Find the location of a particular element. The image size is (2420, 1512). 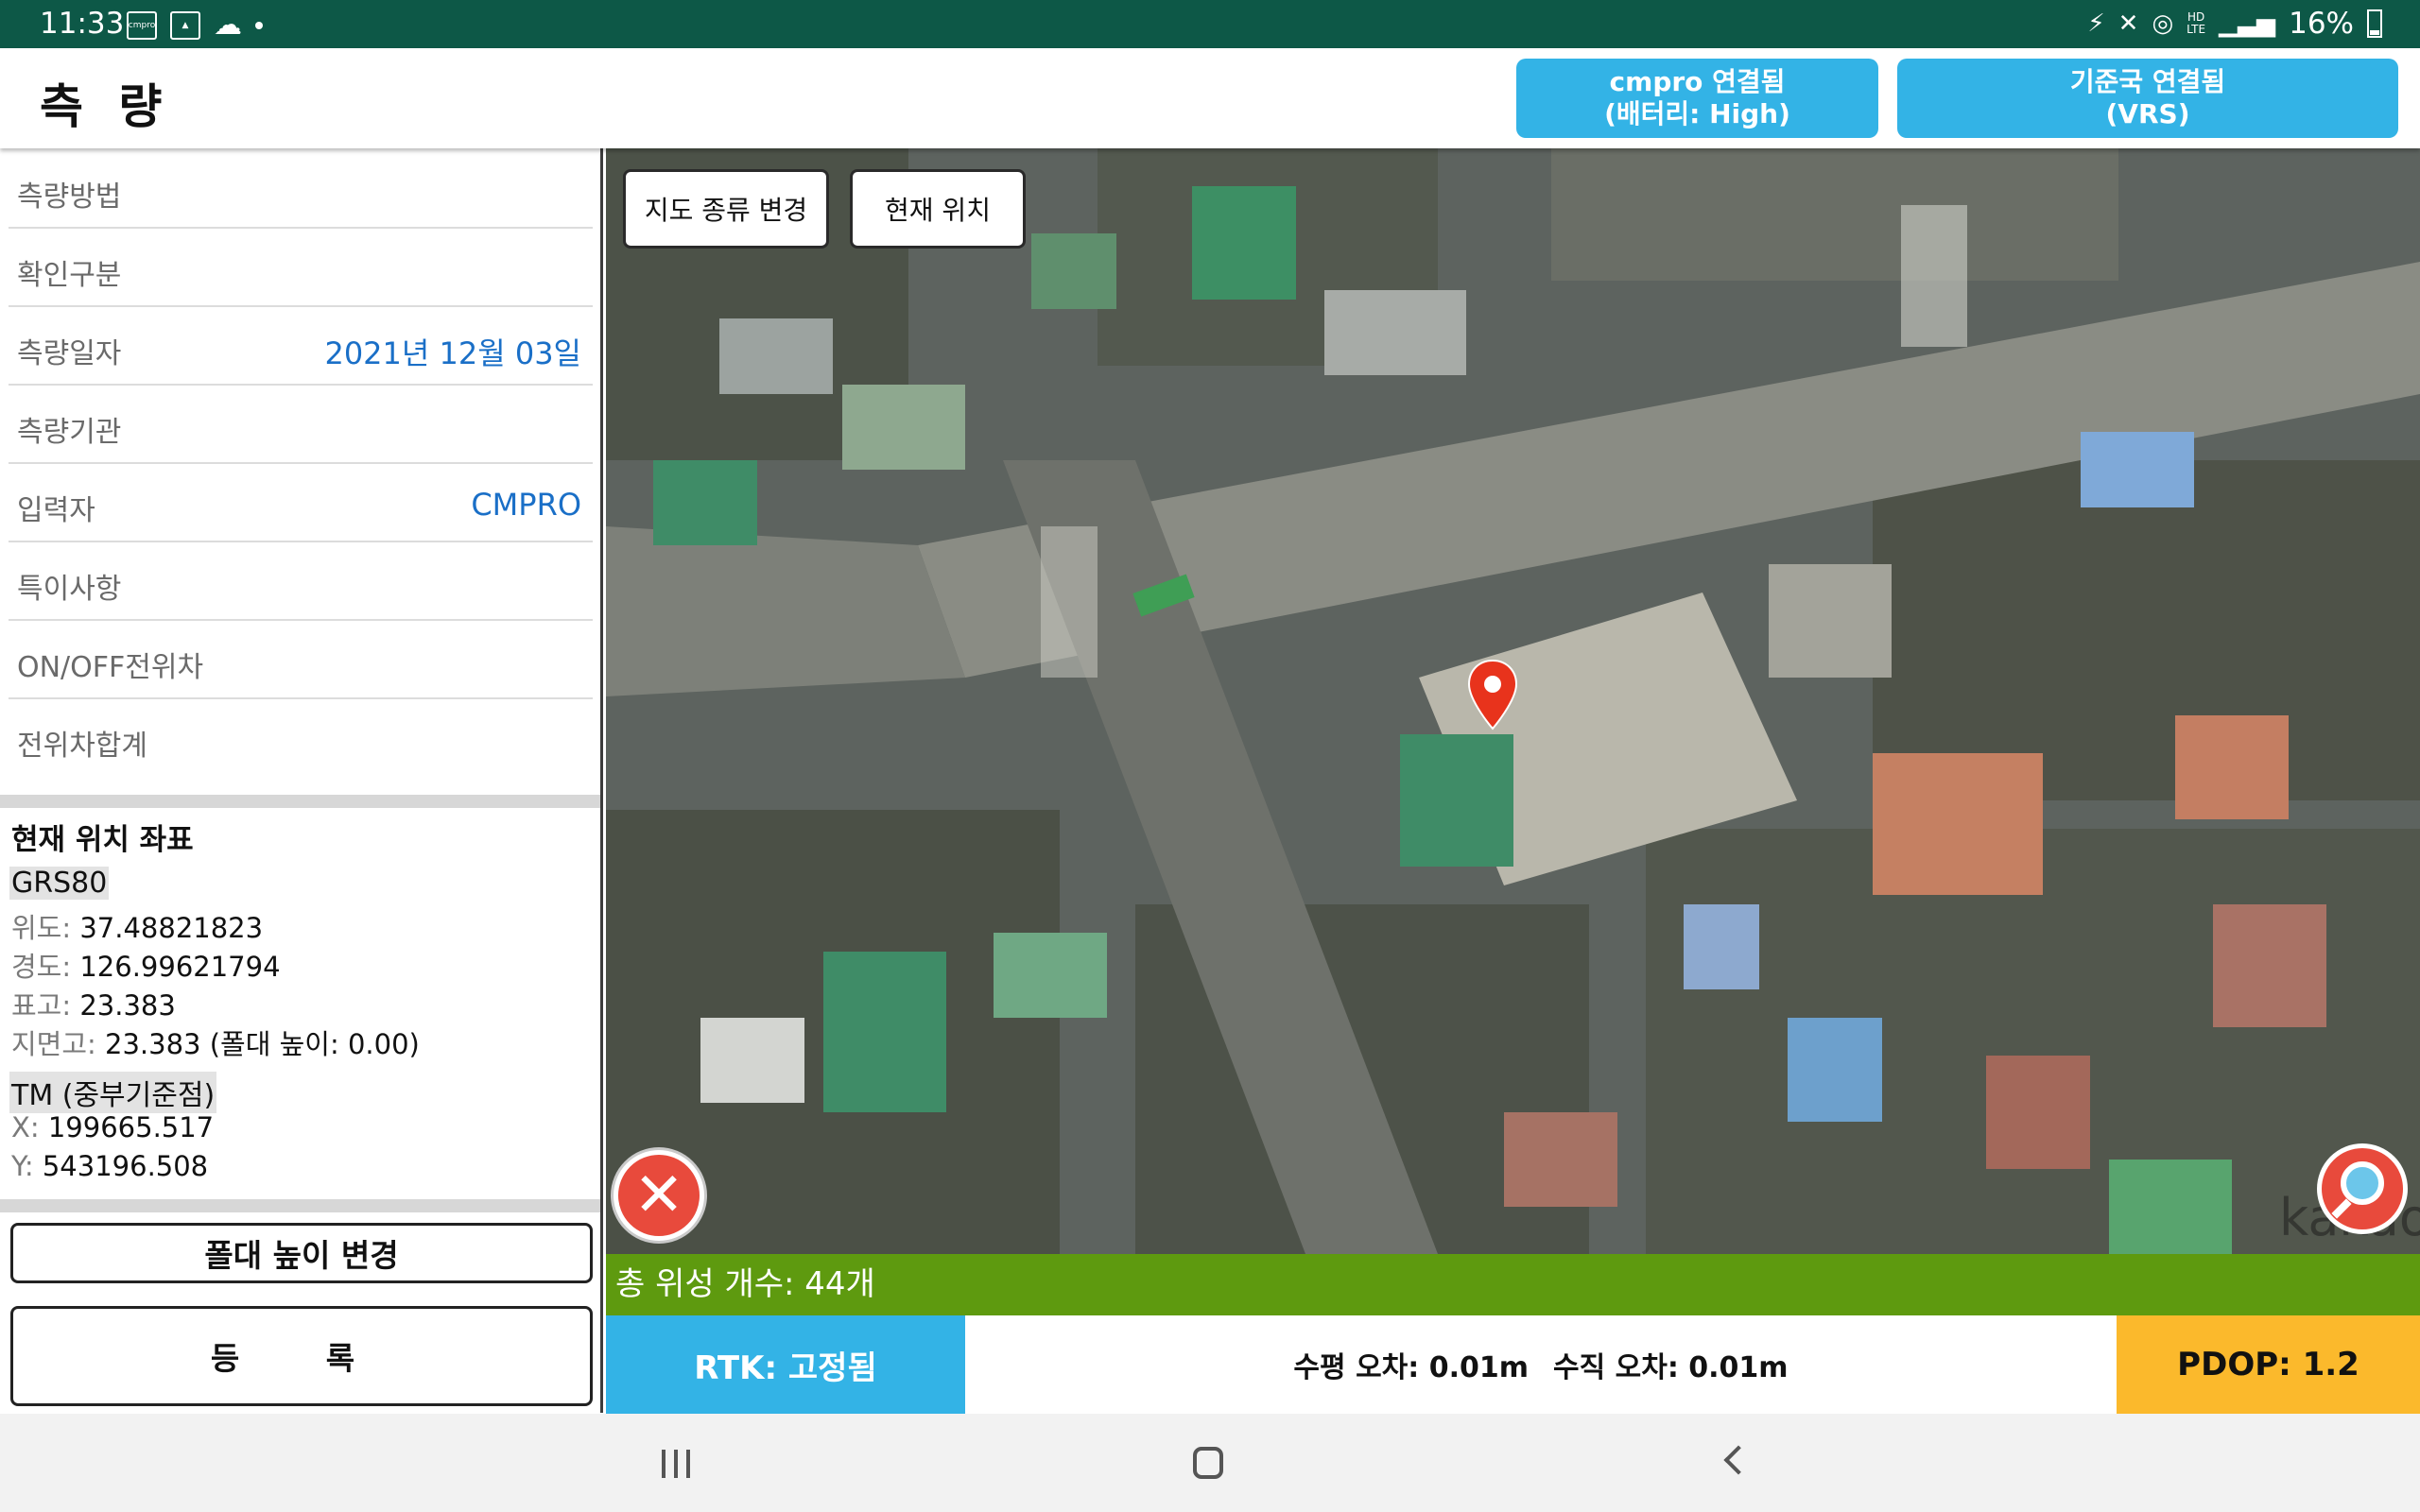

hd-lte-icon: HD LTE is located at coordinates (2196, 23).